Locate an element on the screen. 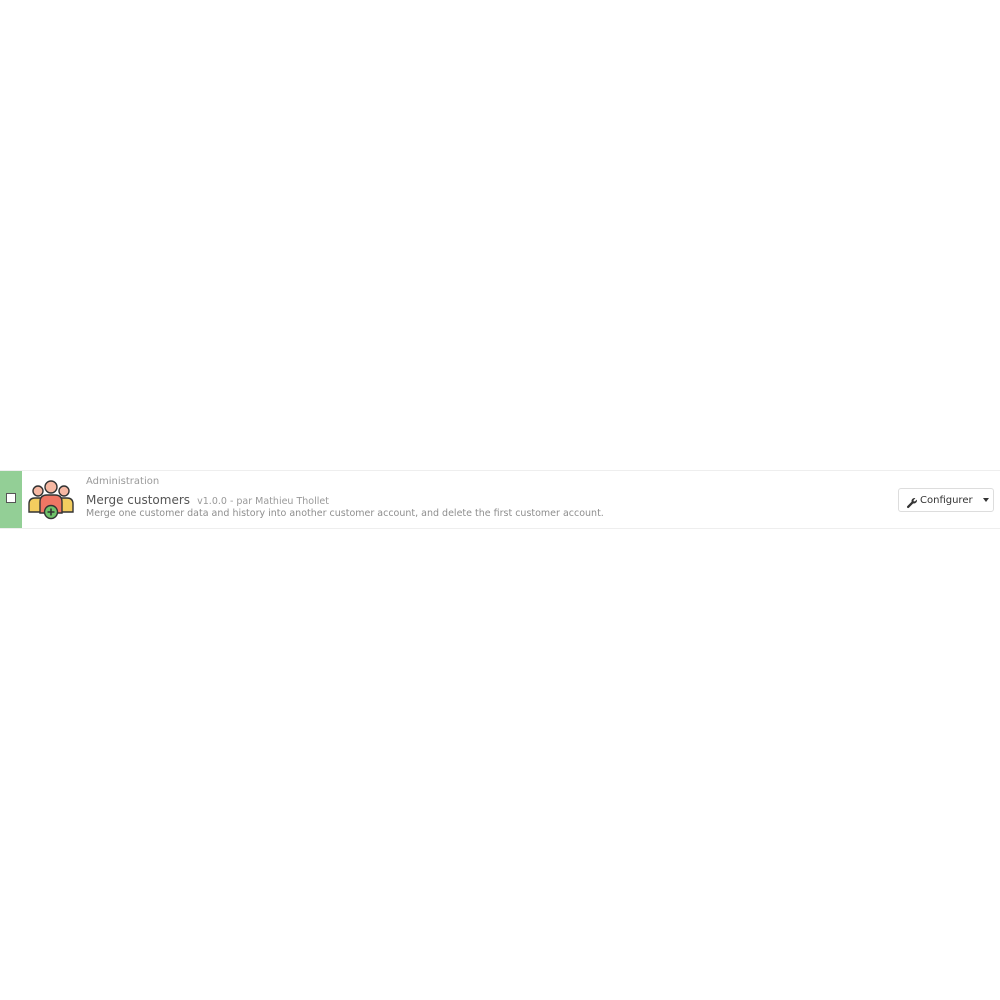  actions-dropdown-toggle is located at coordinates (986, 500).